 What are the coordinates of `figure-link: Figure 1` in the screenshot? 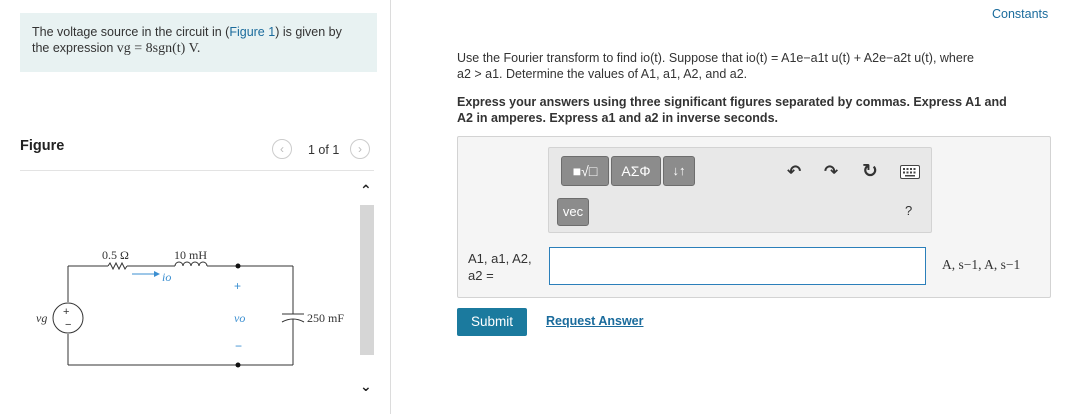 It's located at (252, 32).